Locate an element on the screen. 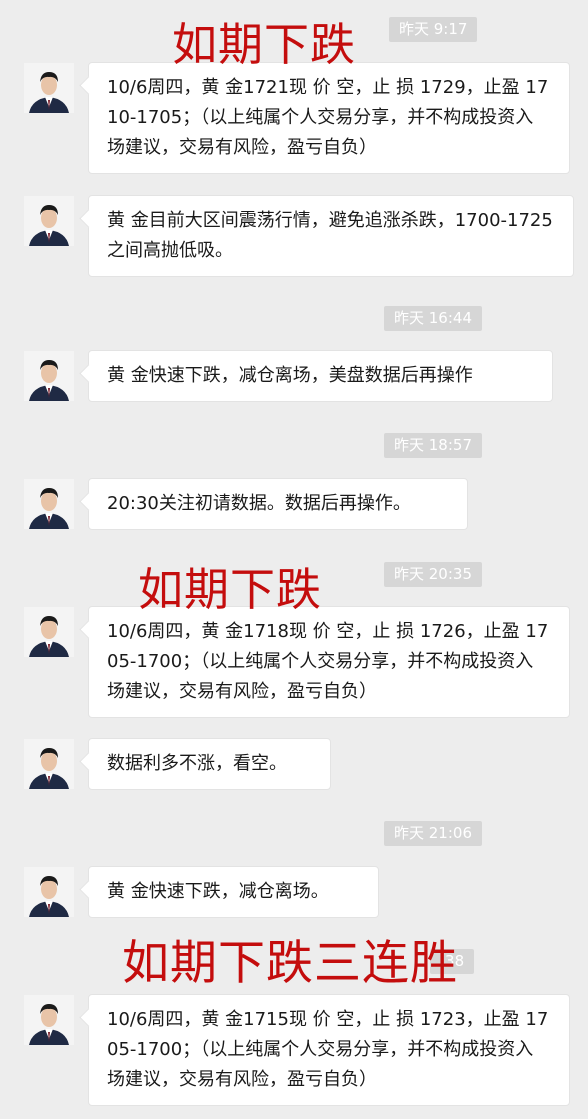 The height and width of the screenshot is (1119, 588). message-bubble: 20:30关注初请数据。数据后再操作。 is located at coordinates (278, 504).